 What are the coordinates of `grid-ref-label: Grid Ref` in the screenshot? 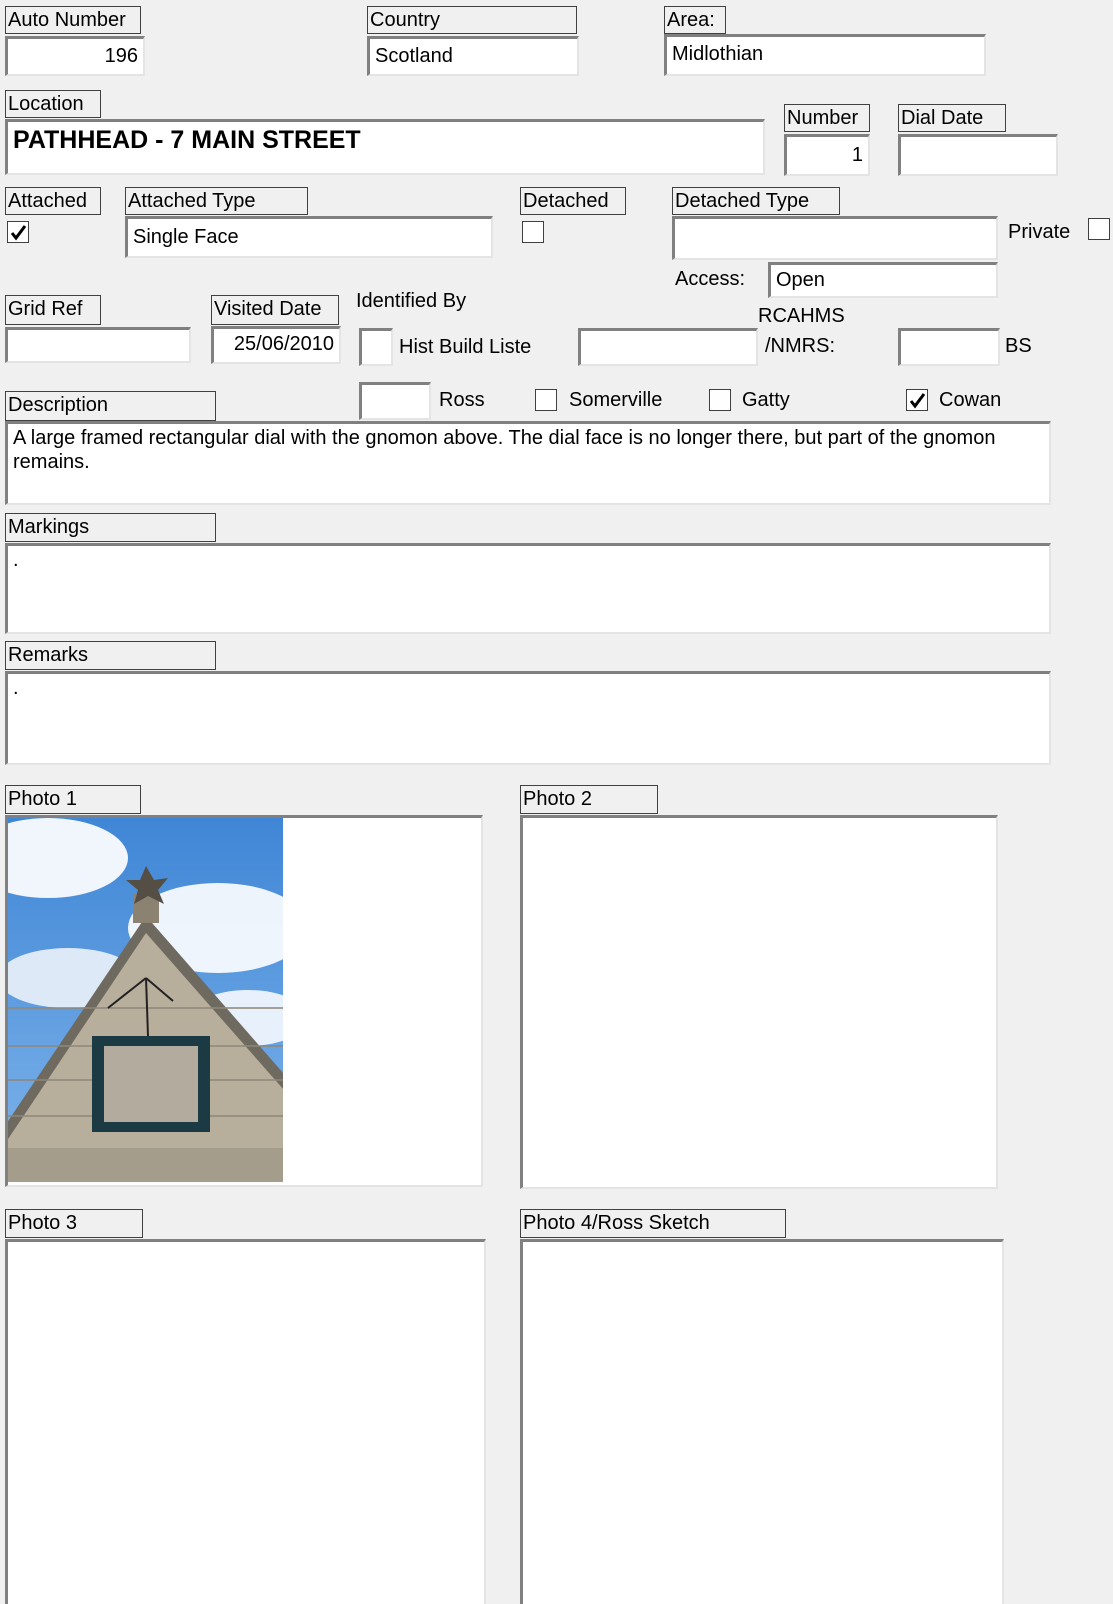 It's located at (53, 310).